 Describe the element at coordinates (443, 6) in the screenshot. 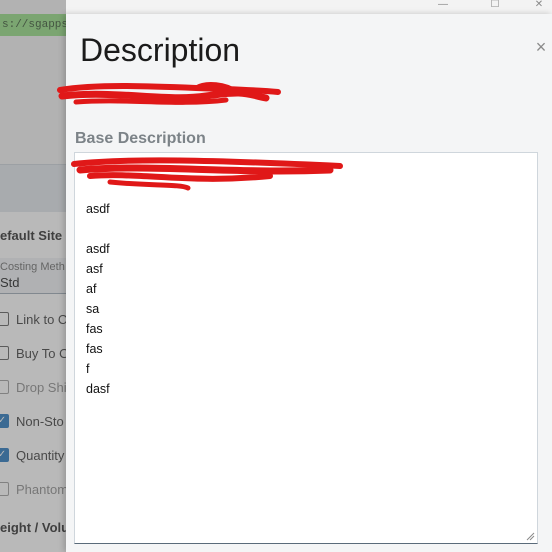

I see `minimize-icon: —` at that location.